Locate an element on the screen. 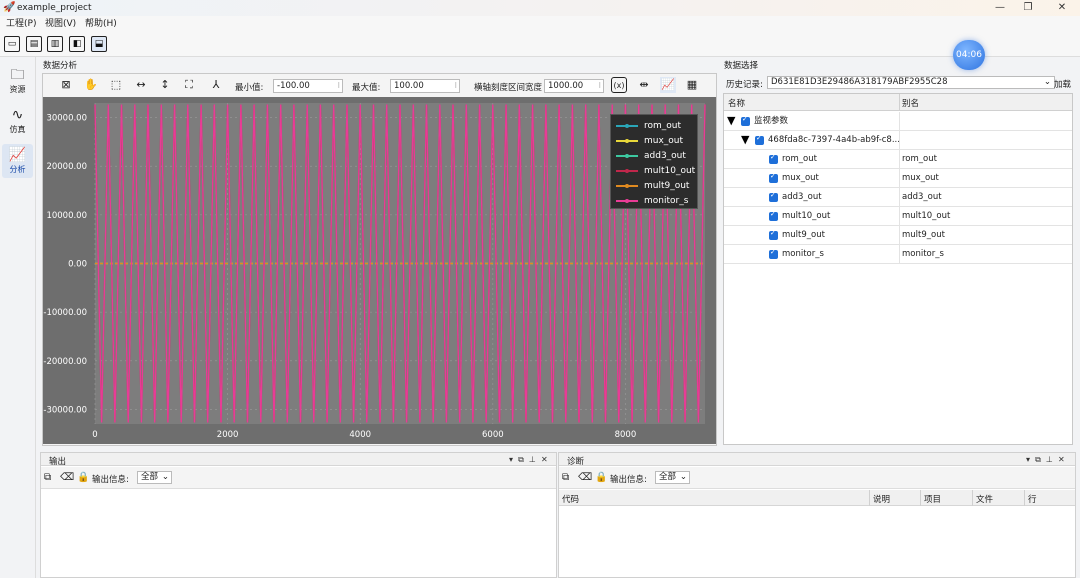 The width and height of the screenshot is (1080, 578). legend-entry: rom_out is located at coordinates (657, 126).